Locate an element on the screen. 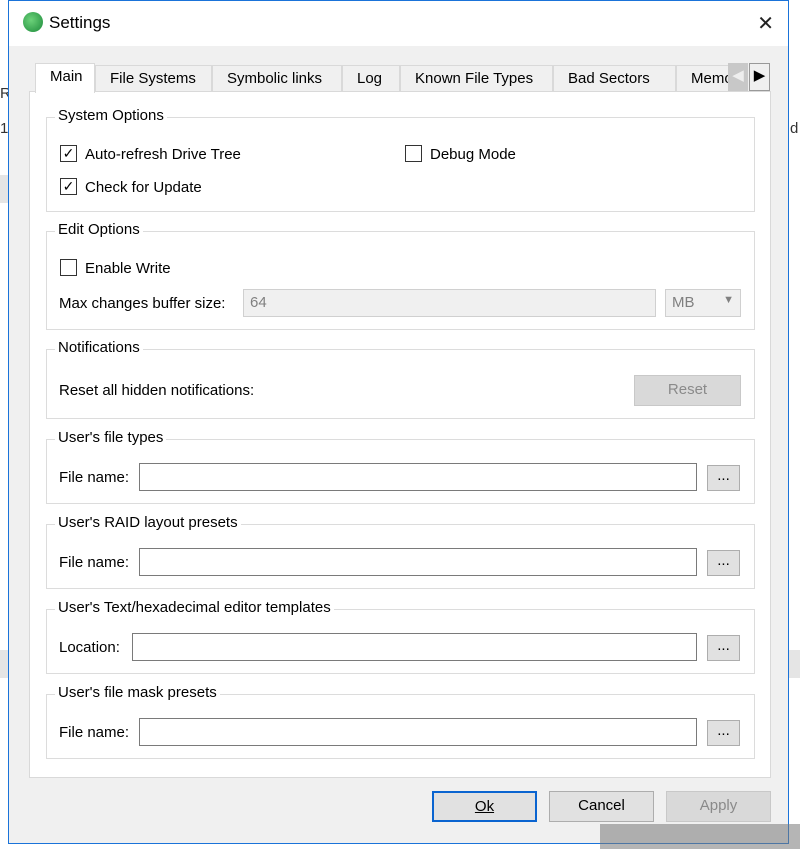 The image size is (800, 849). file-types-input is located at coordinates (418, 477).